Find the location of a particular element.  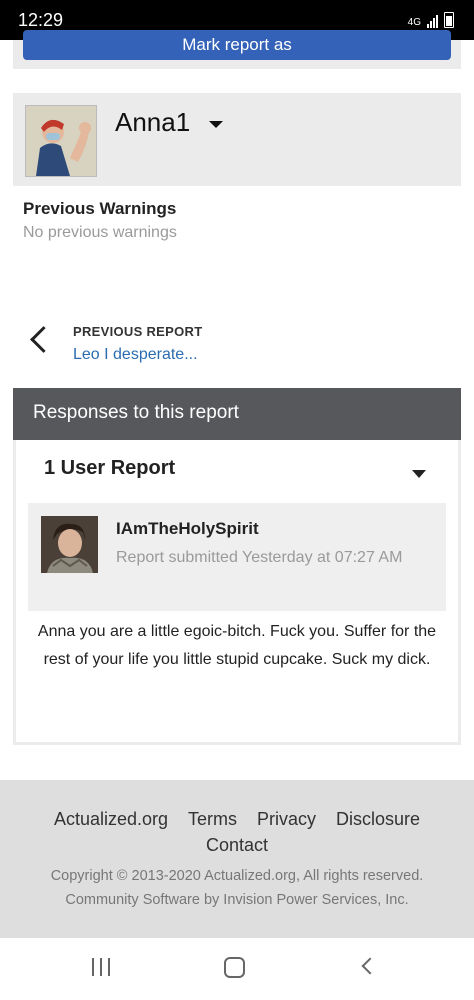

signal-icon is located at coordinates (432, 21).